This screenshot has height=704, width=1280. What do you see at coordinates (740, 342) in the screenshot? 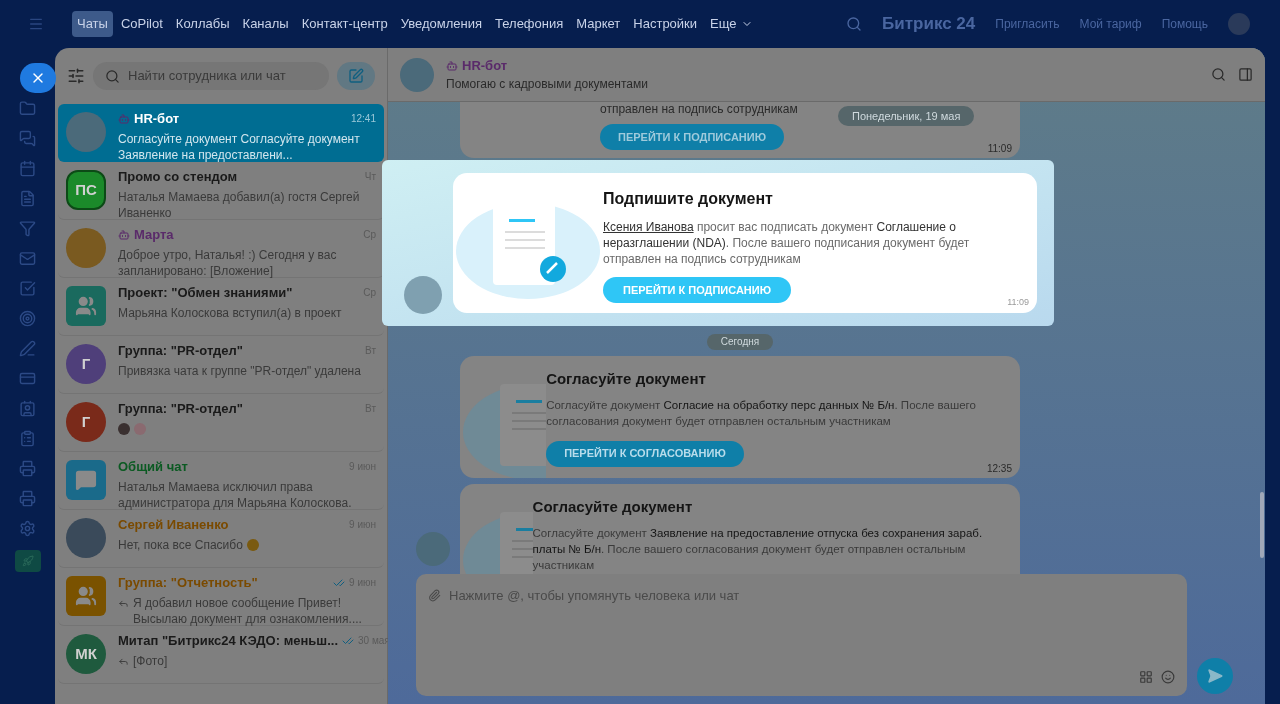
I see `date-chip: Сегодня` at bounding box center [740, 342].